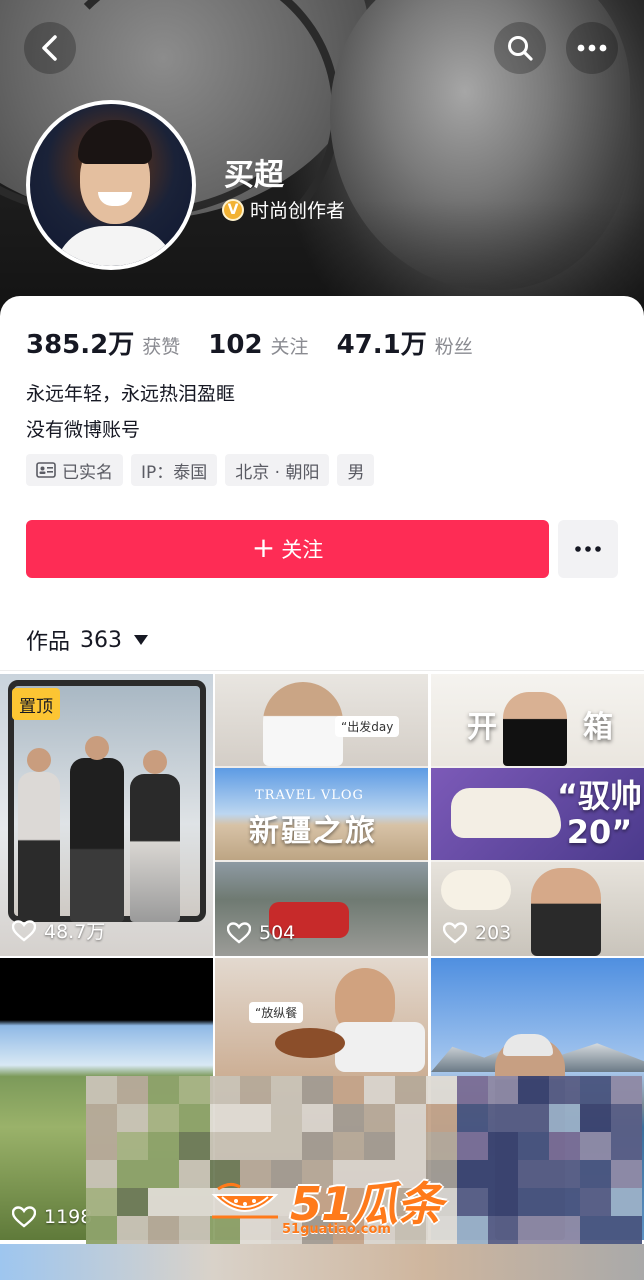 This screenshot has height=1280, width=644. I want to click on stat-followers-label: 粉丝, so click(453, 347).